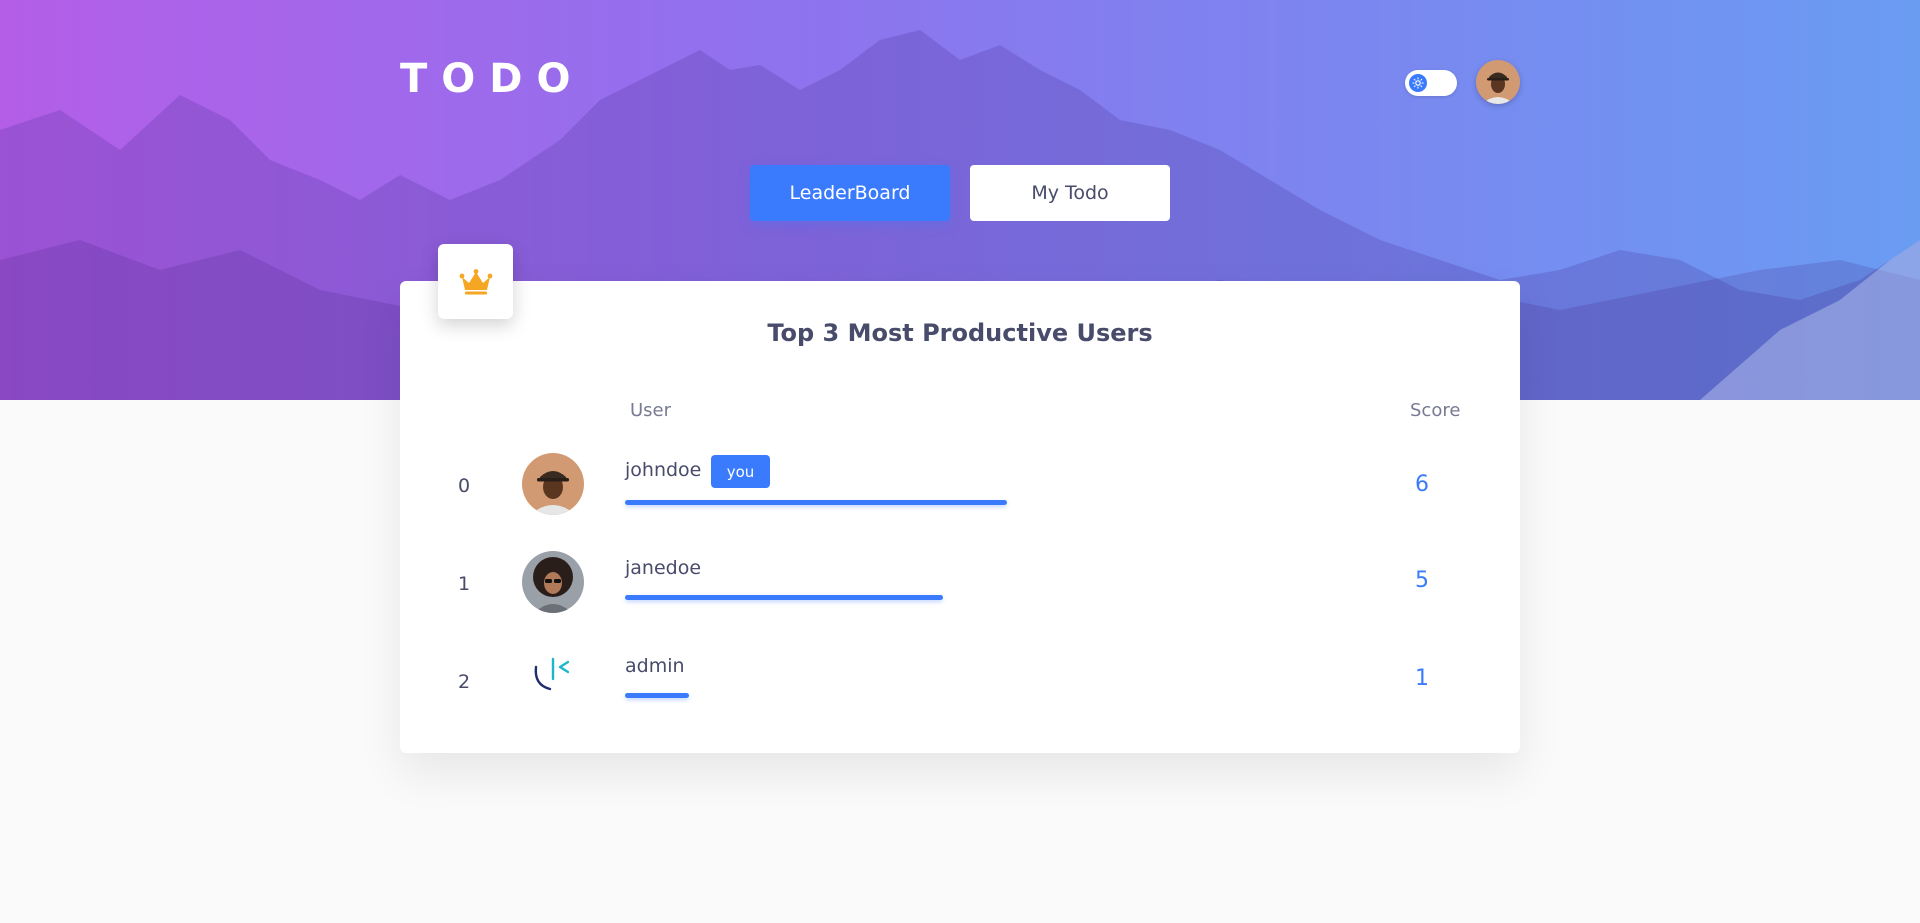  I want to click on tab-leaderboard: LeaderBoard, so click(850, 193).